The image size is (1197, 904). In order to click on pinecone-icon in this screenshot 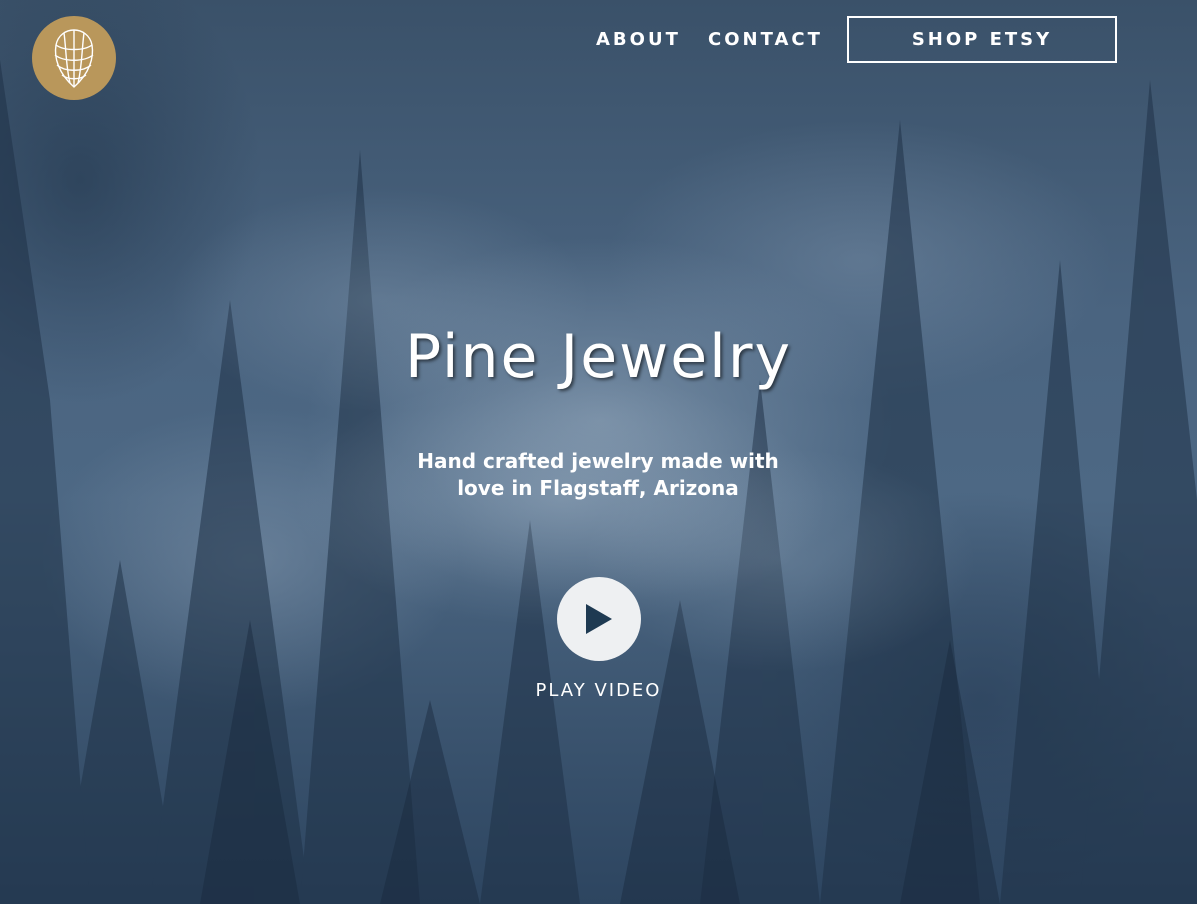, I will do `click(74, 58)`.